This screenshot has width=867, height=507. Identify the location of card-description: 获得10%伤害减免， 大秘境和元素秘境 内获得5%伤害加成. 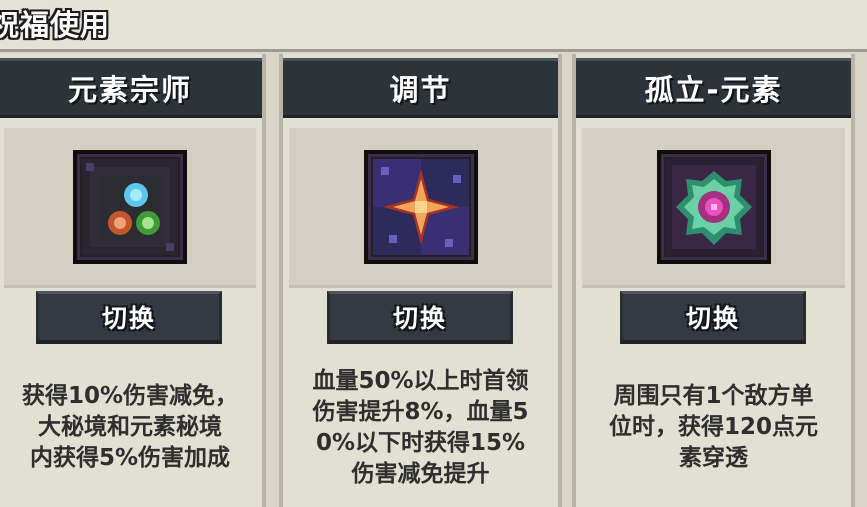
(131, 427).